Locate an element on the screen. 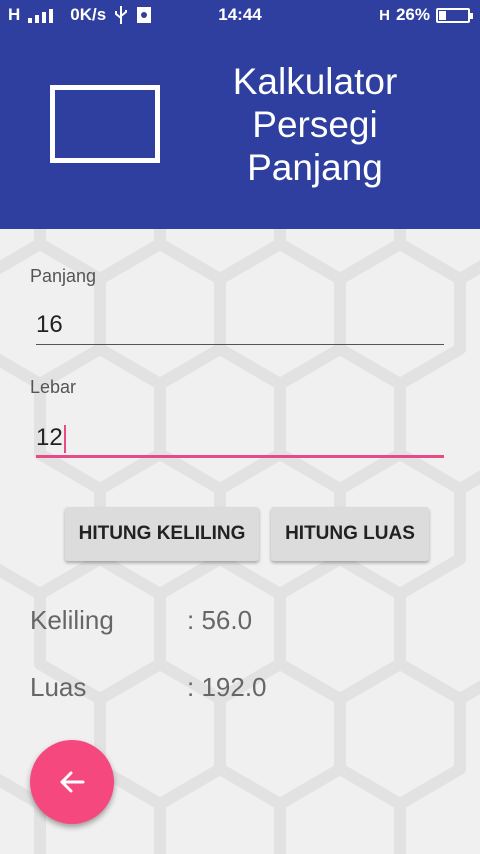 This screenshot has width=480, height=854. hitung-keliling-button: HITUNG KELILING is located at coordinates (162, 534).